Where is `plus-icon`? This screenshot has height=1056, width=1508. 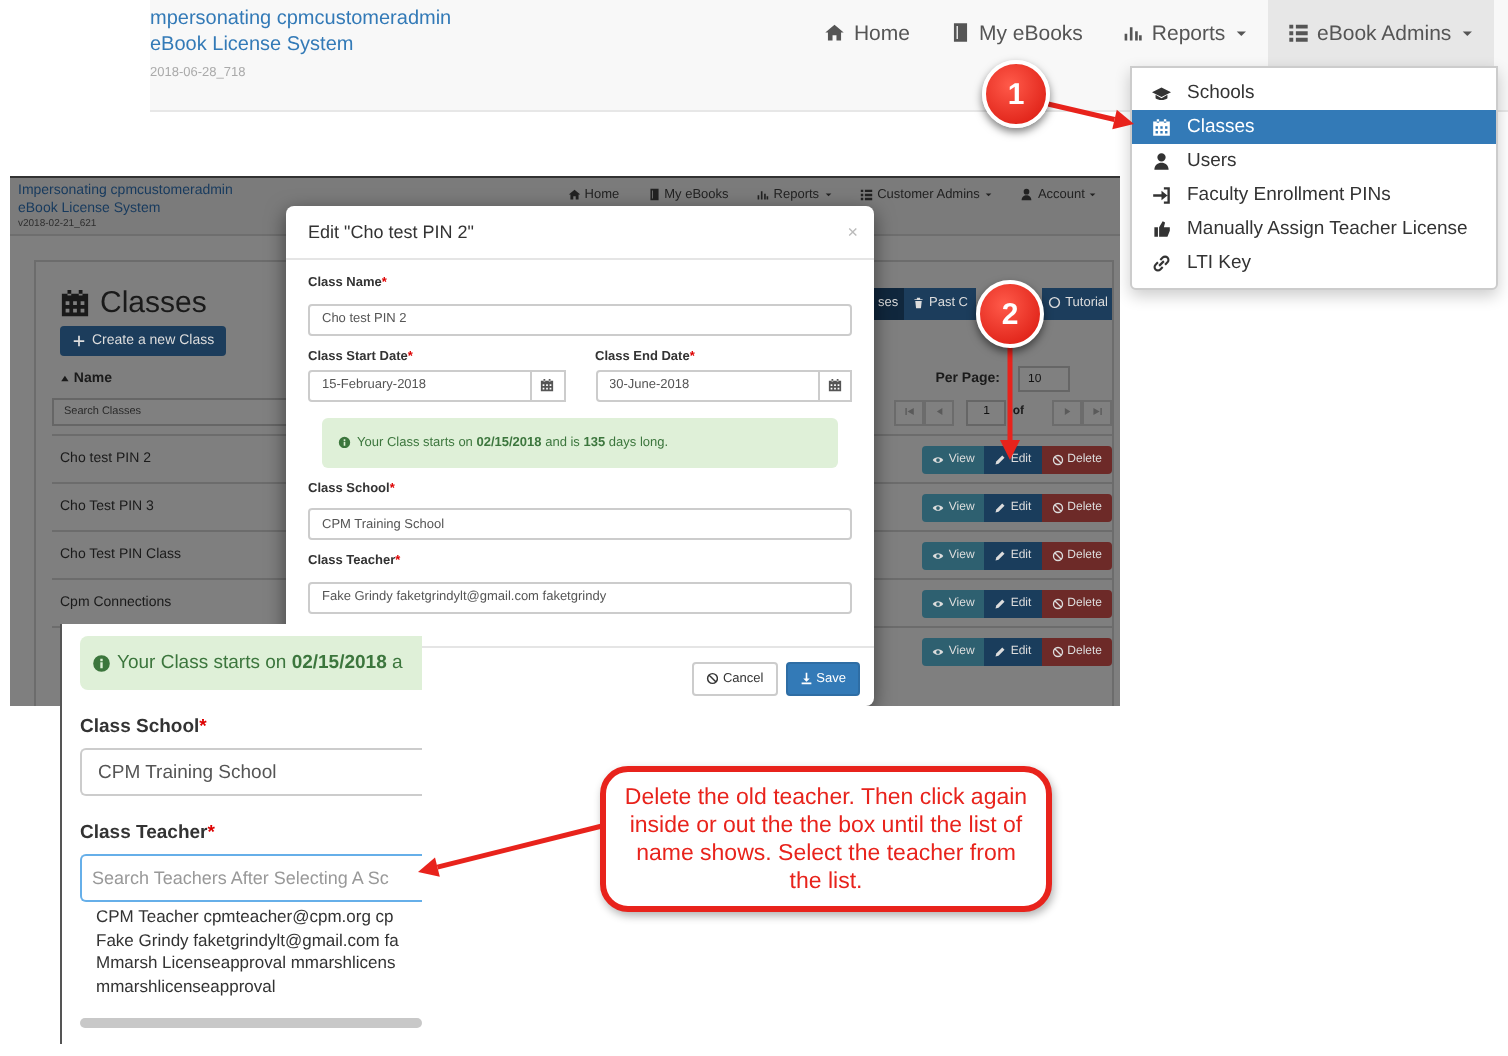 plus-icon is located at coordinates (79, 341).